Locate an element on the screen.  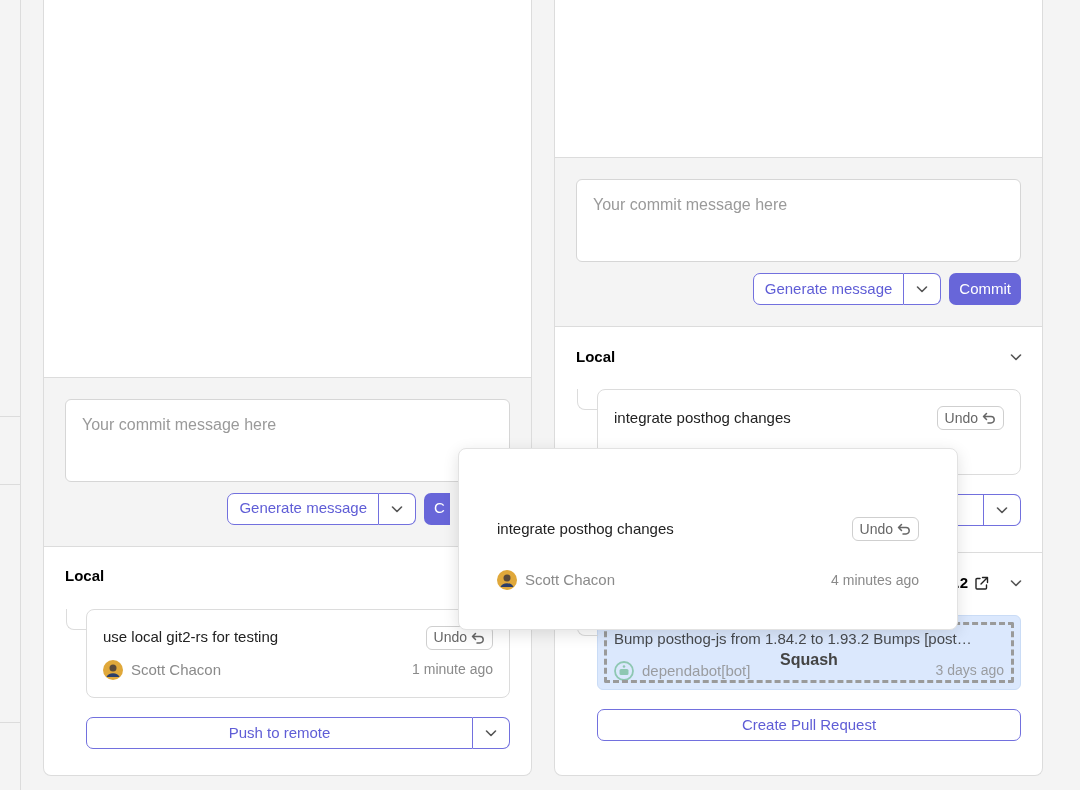
branch-name: .2 is located at coordinates (961, 582).